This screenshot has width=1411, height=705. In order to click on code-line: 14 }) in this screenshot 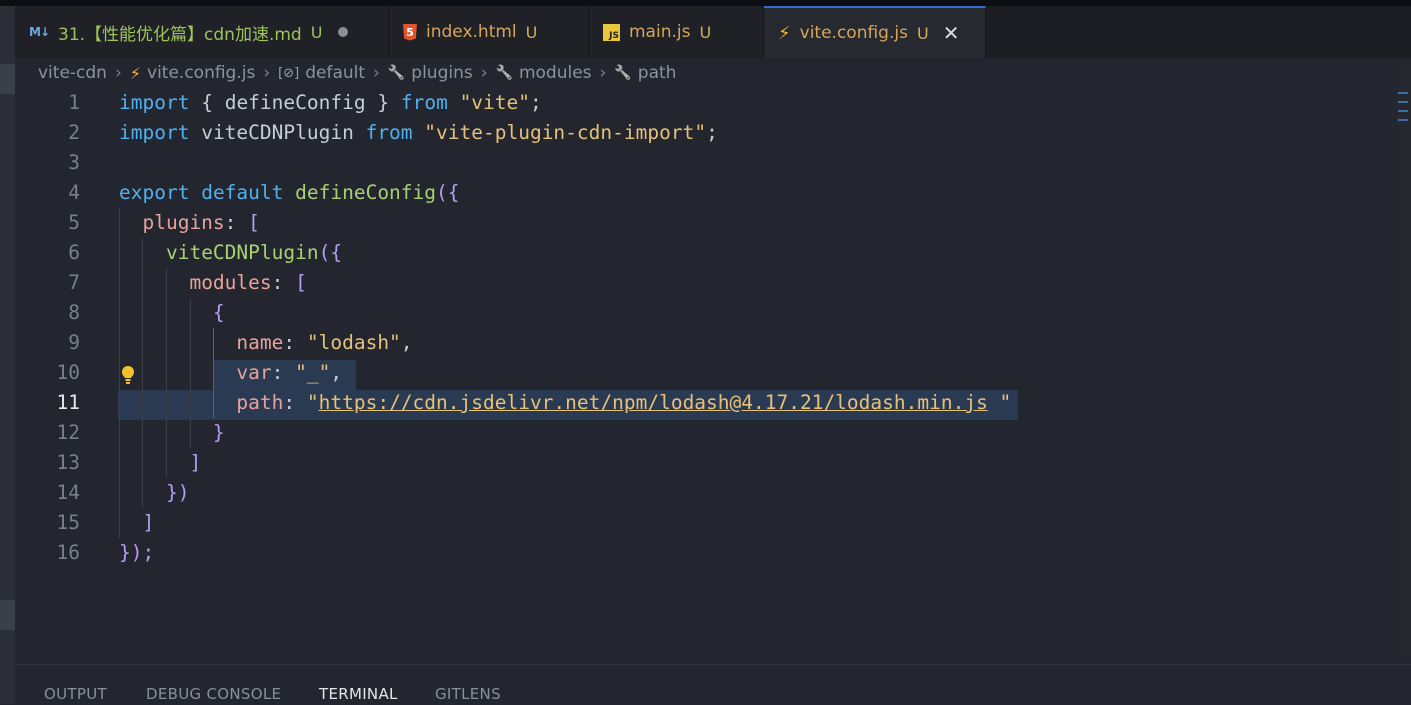, I will do `click(705, 493)`.